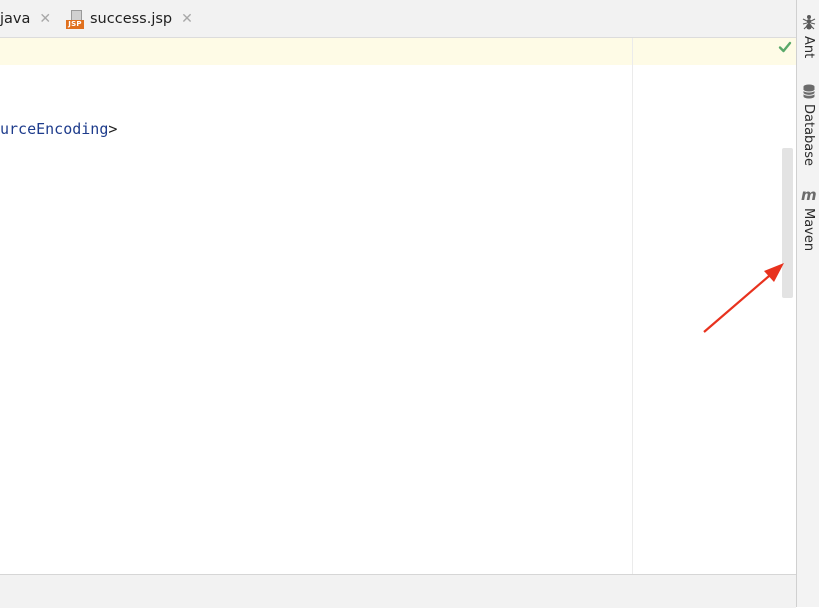 Image resolution: width=819 pixels, height=608 pixels. I want to click on check-icon, so click(785, 47).